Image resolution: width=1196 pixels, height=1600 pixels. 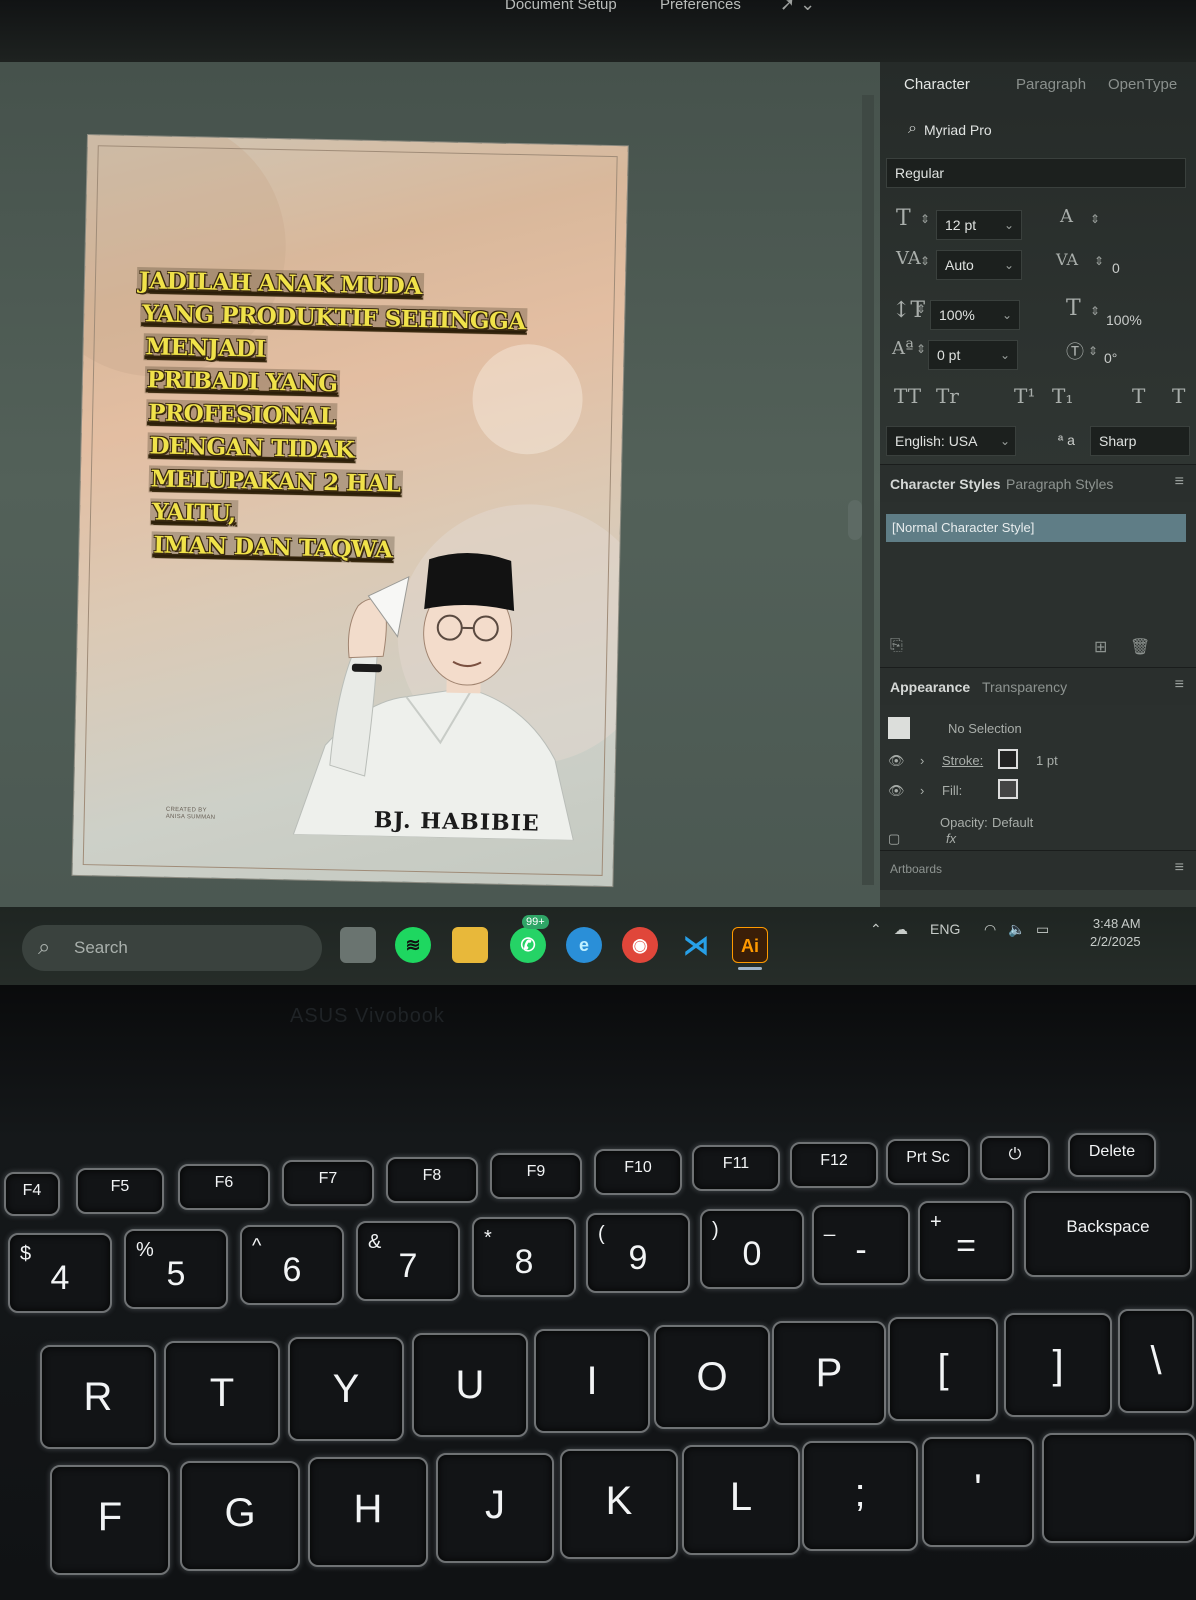 I want to click on tab-character: Character, so click(x=937, y=84).